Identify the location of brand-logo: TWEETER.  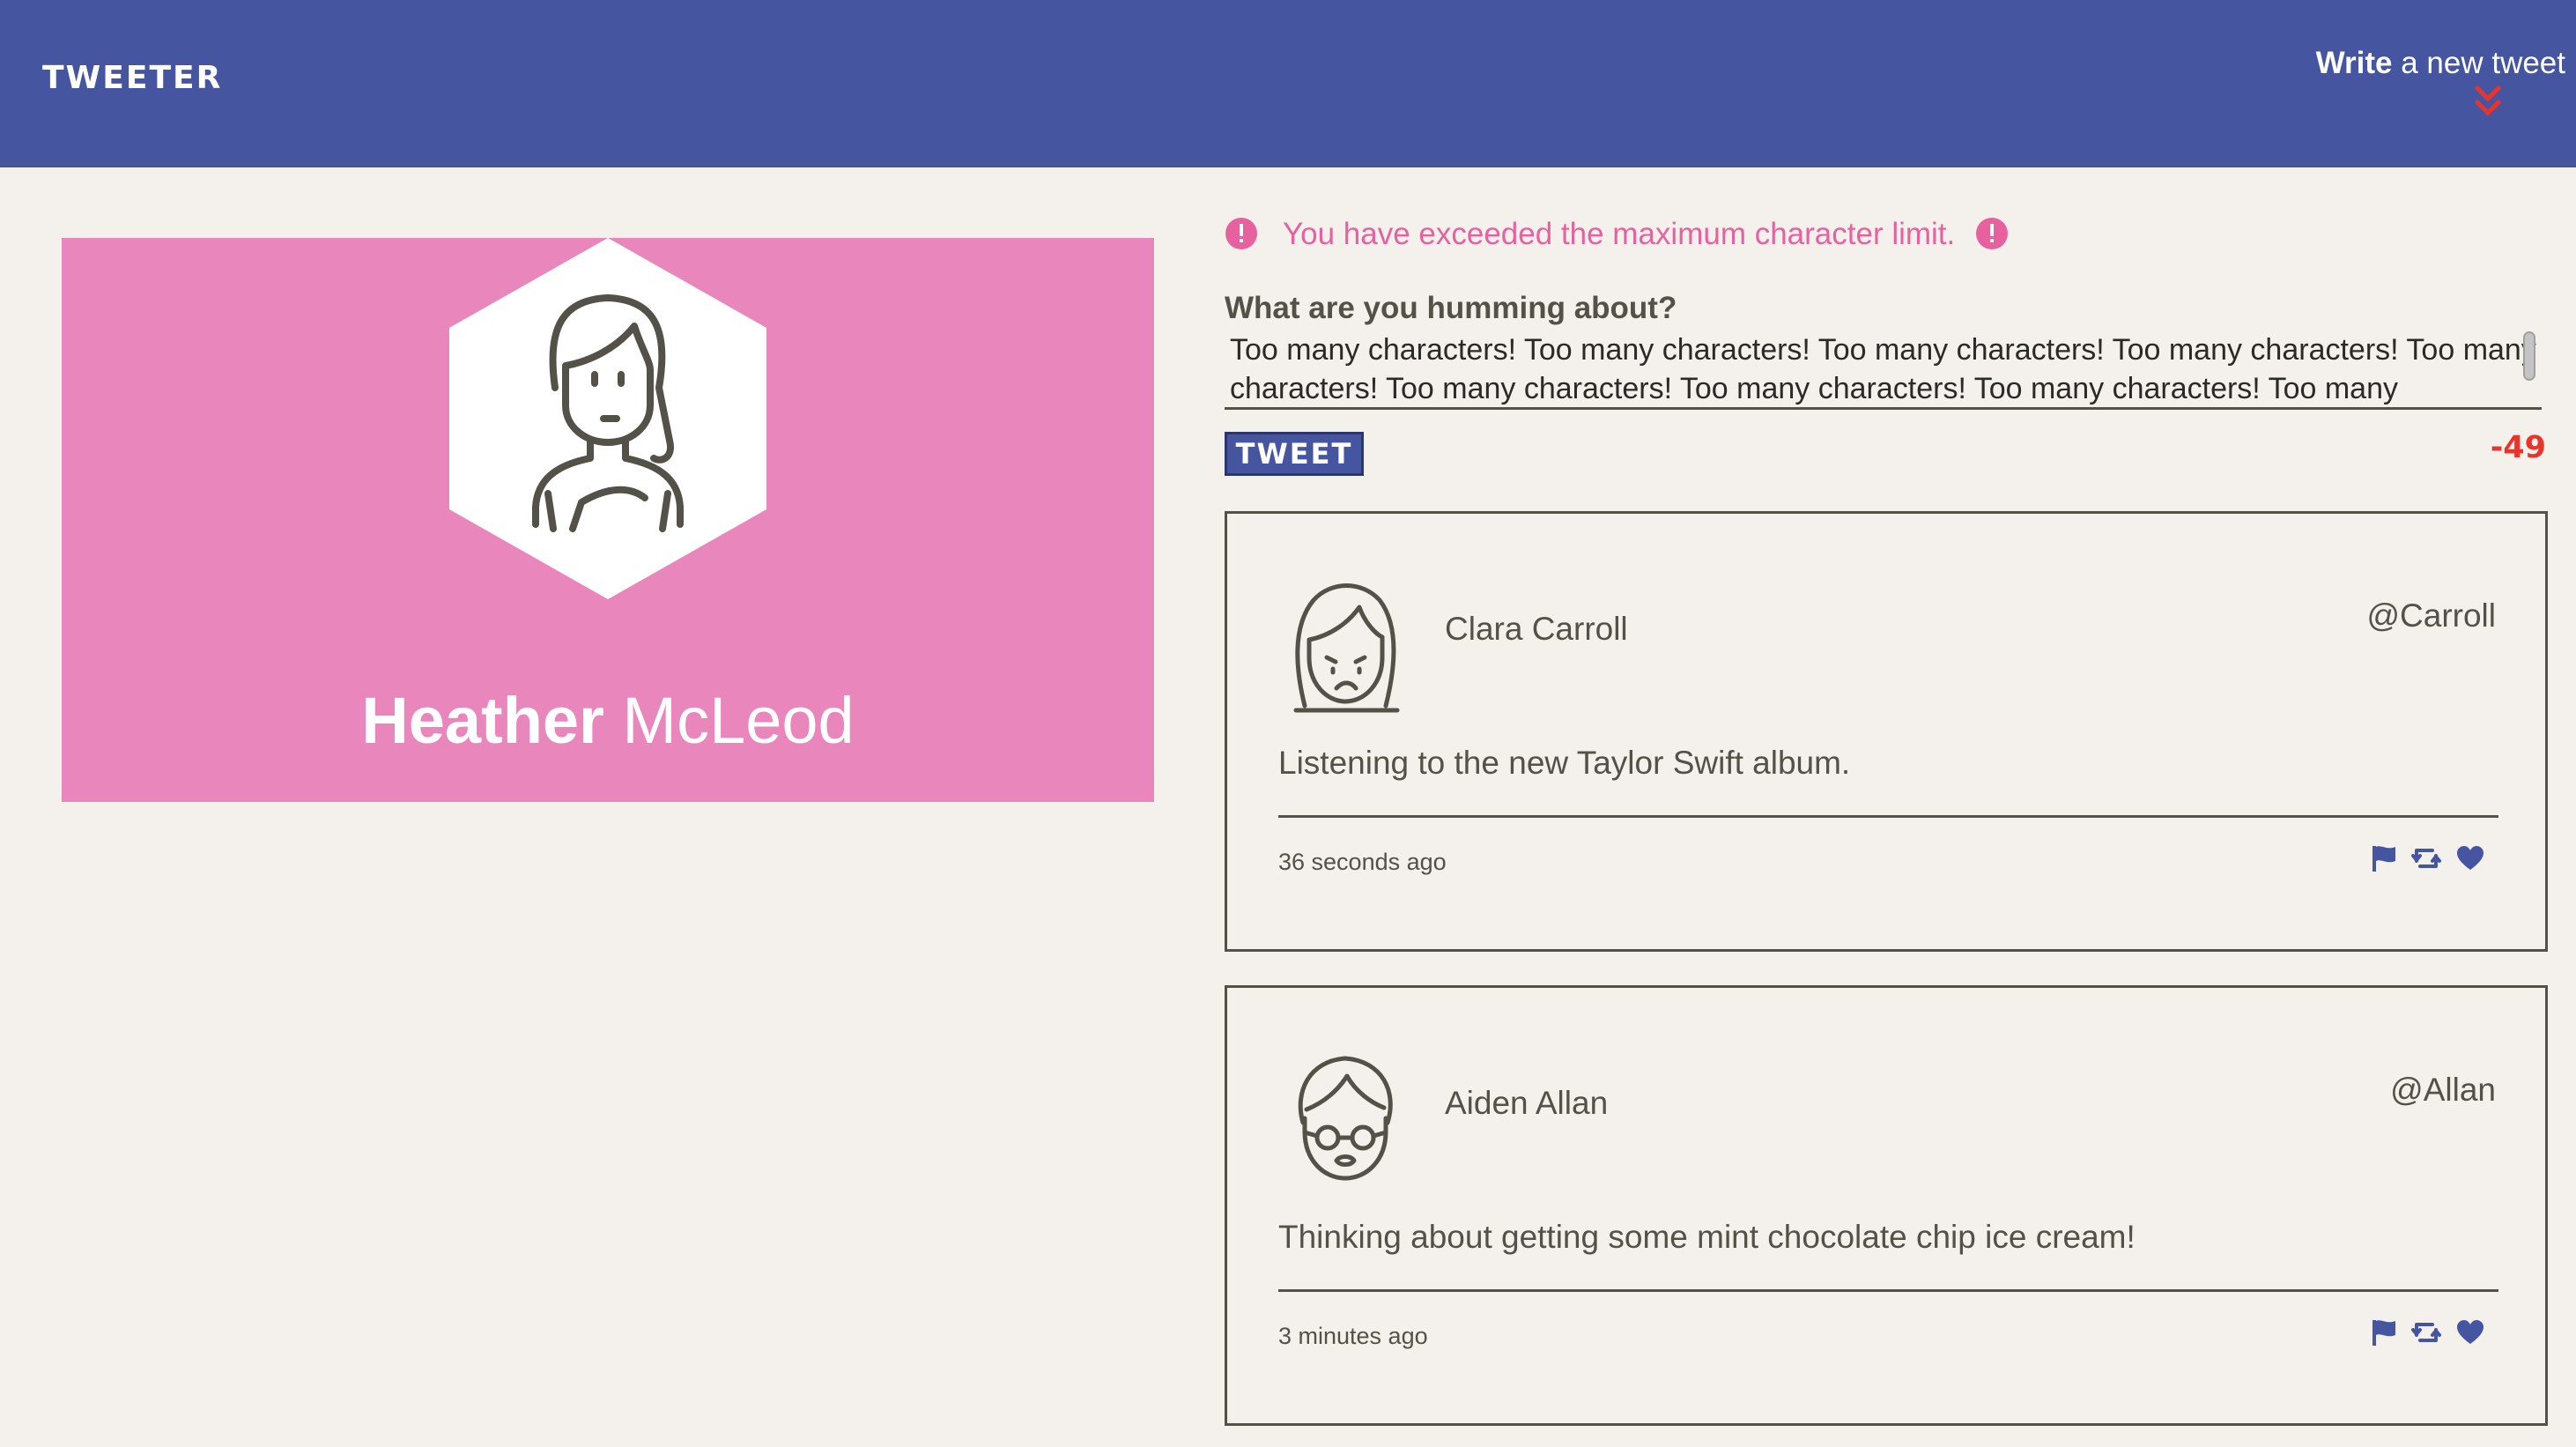
(132, 78).